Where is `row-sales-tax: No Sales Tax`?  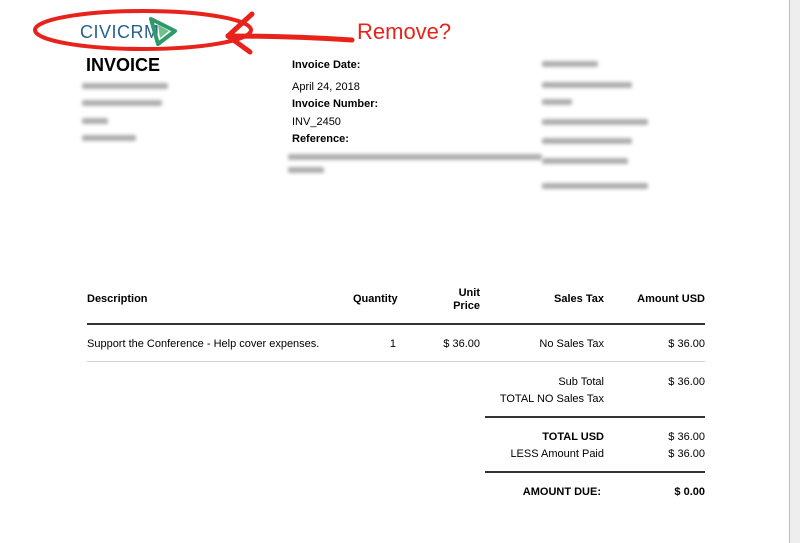
row-sales-tax: No Sales Tax is located at coordinates (571, 344).